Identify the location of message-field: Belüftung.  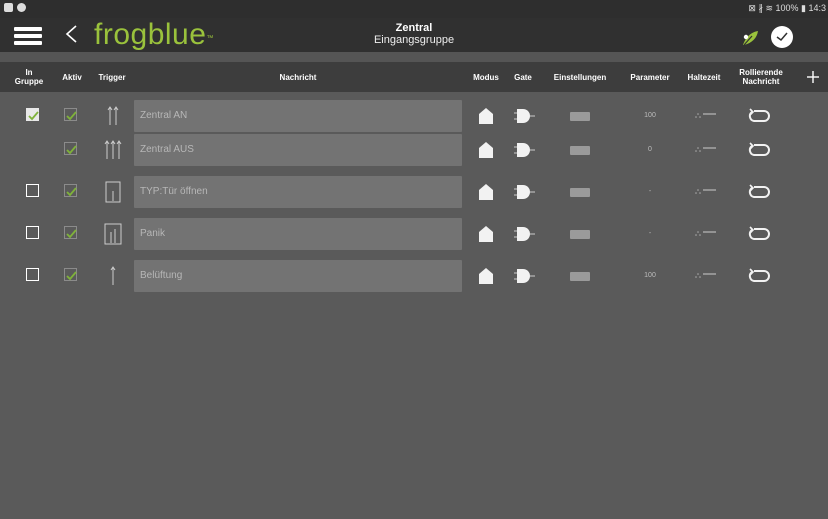
(298, 276).